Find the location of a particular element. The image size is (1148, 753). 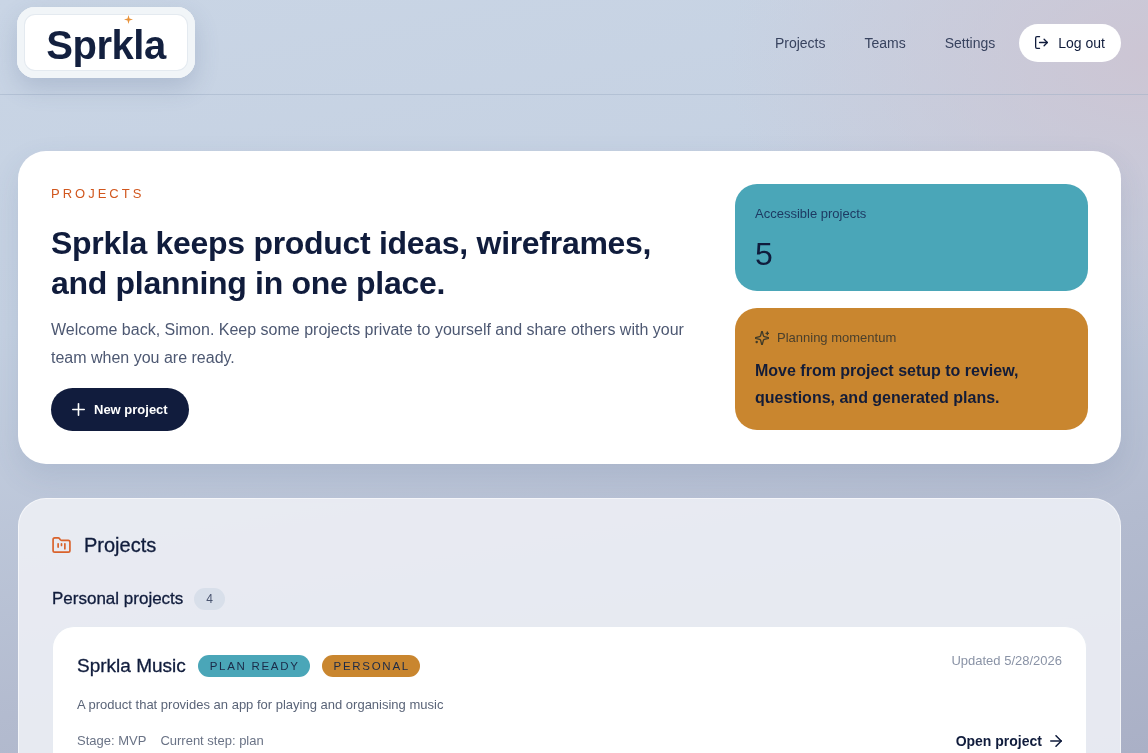

stat-value: 5 is located at coordinates (764, 254).